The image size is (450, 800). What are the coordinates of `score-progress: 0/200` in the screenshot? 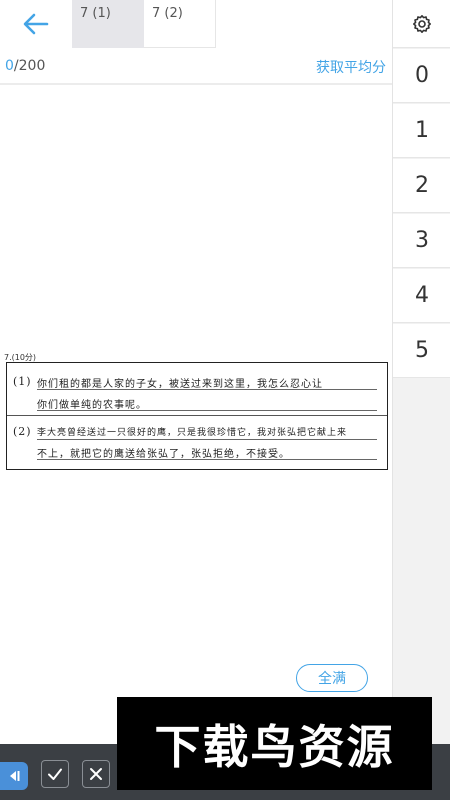 It's located at (25, 66).